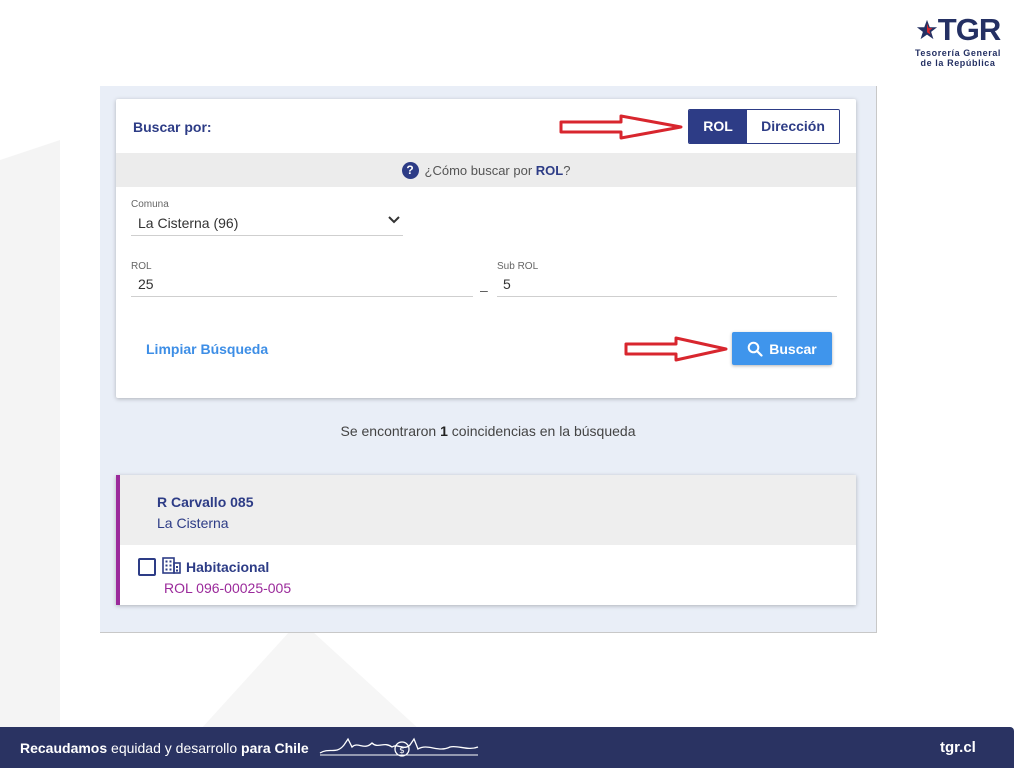 The width and height of the screenshot is (1024, 768). I want to click on tgr-logo: TGR Tesorería General de la República, so click(958, 43).